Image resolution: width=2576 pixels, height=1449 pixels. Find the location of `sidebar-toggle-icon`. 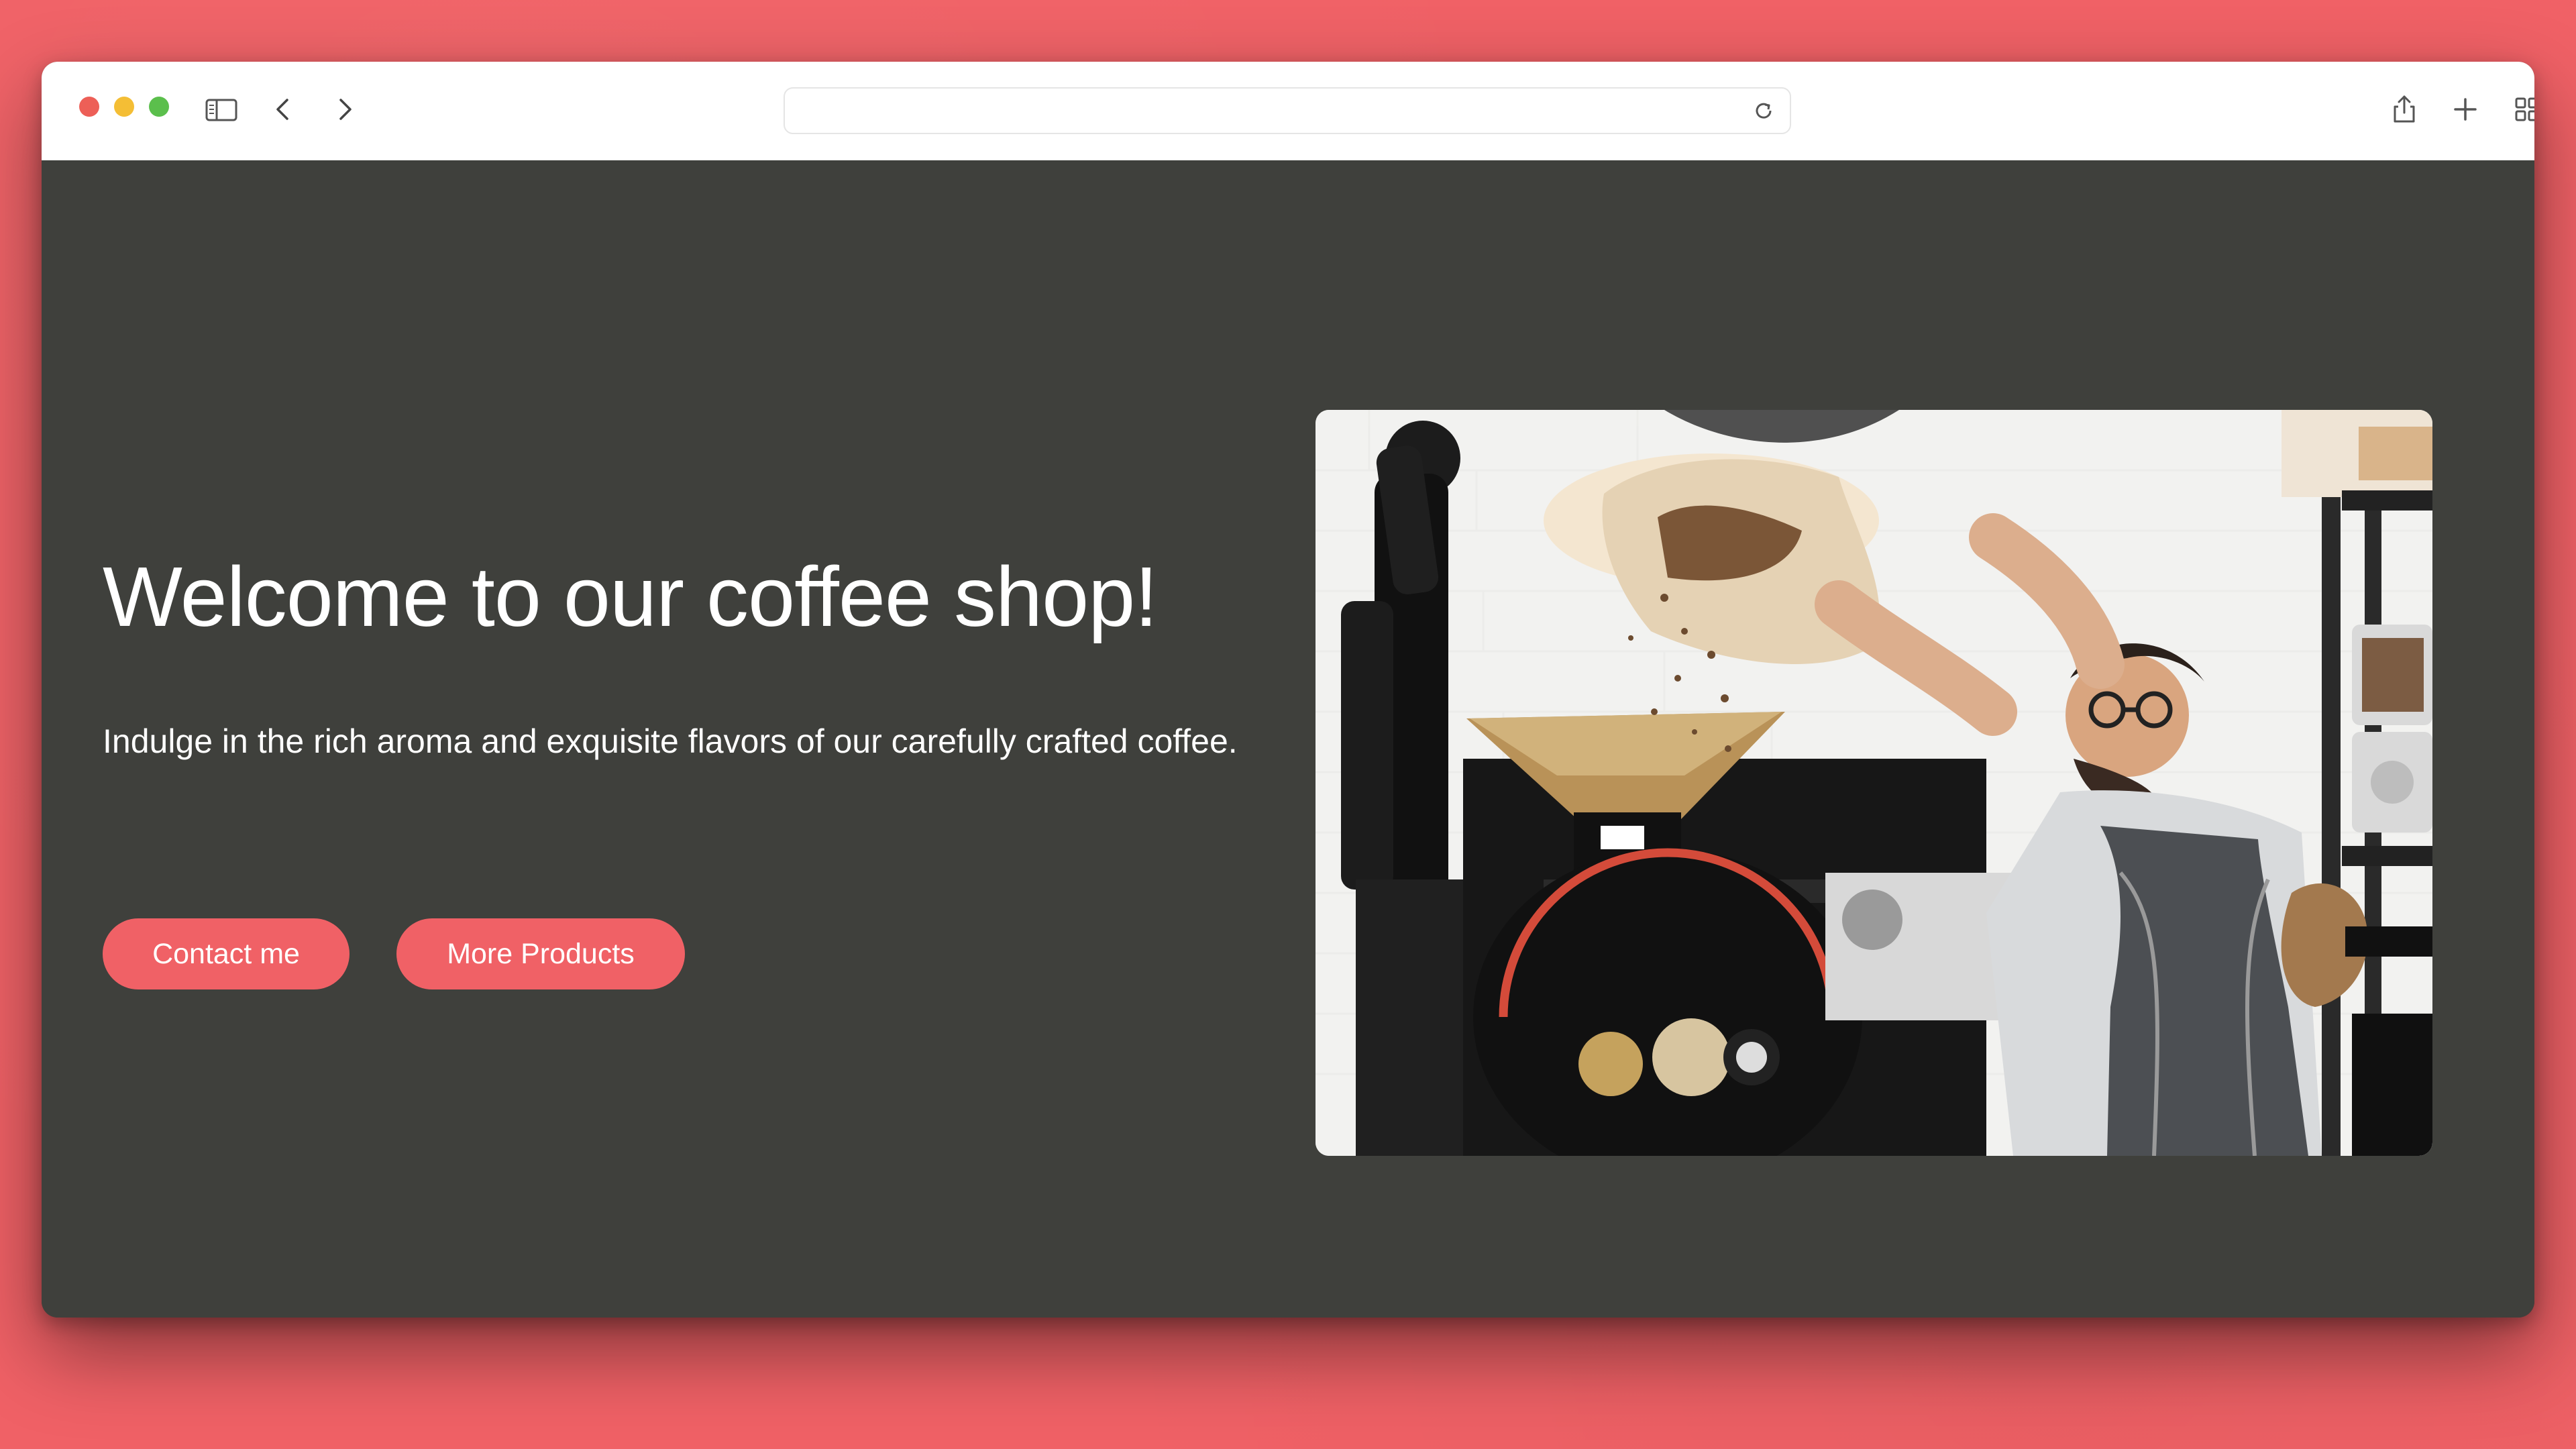

sidebar-toggle-icon is located at coordinates (221, 110).